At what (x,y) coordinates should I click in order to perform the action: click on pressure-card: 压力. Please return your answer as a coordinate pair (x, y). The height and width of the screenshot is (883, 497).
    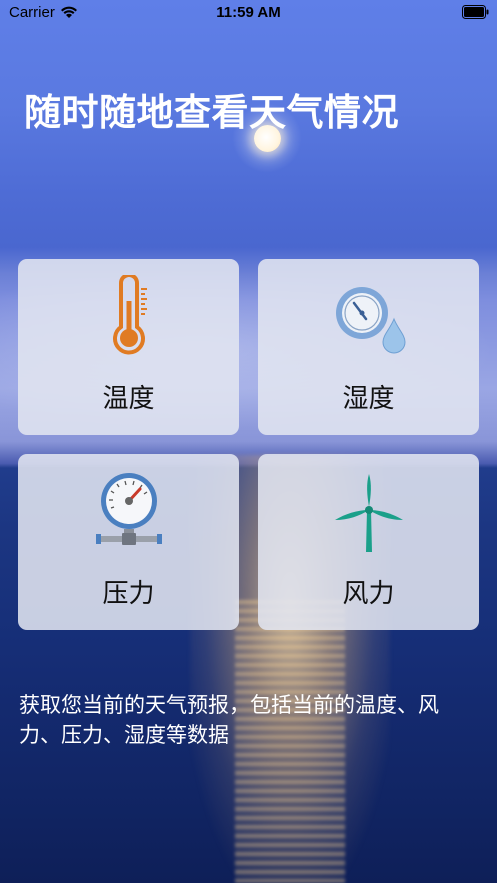
    Looking at the image, I should click on (128, 542).